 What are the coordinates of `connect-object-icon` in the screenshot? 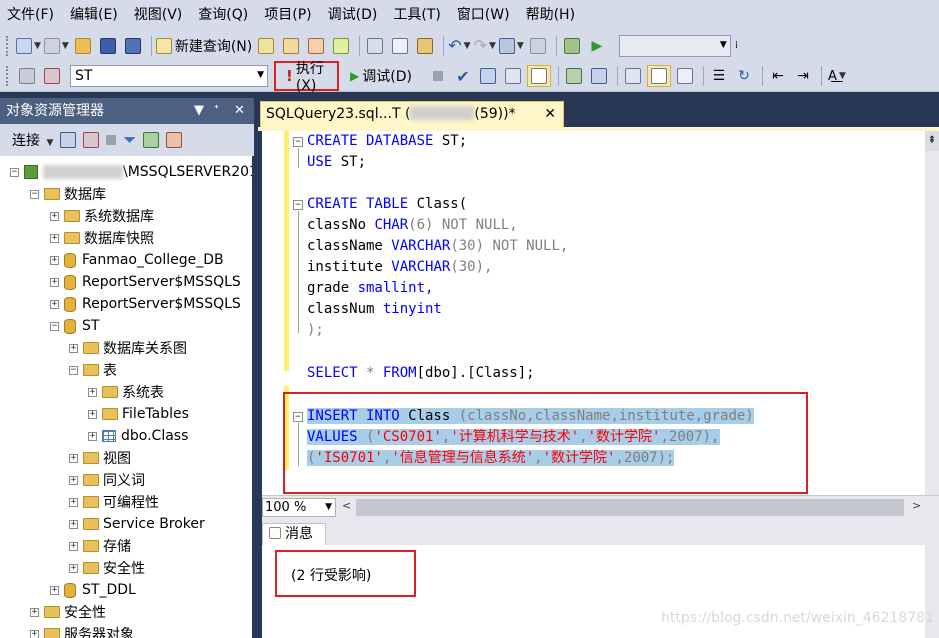 It's located at (68, 140).